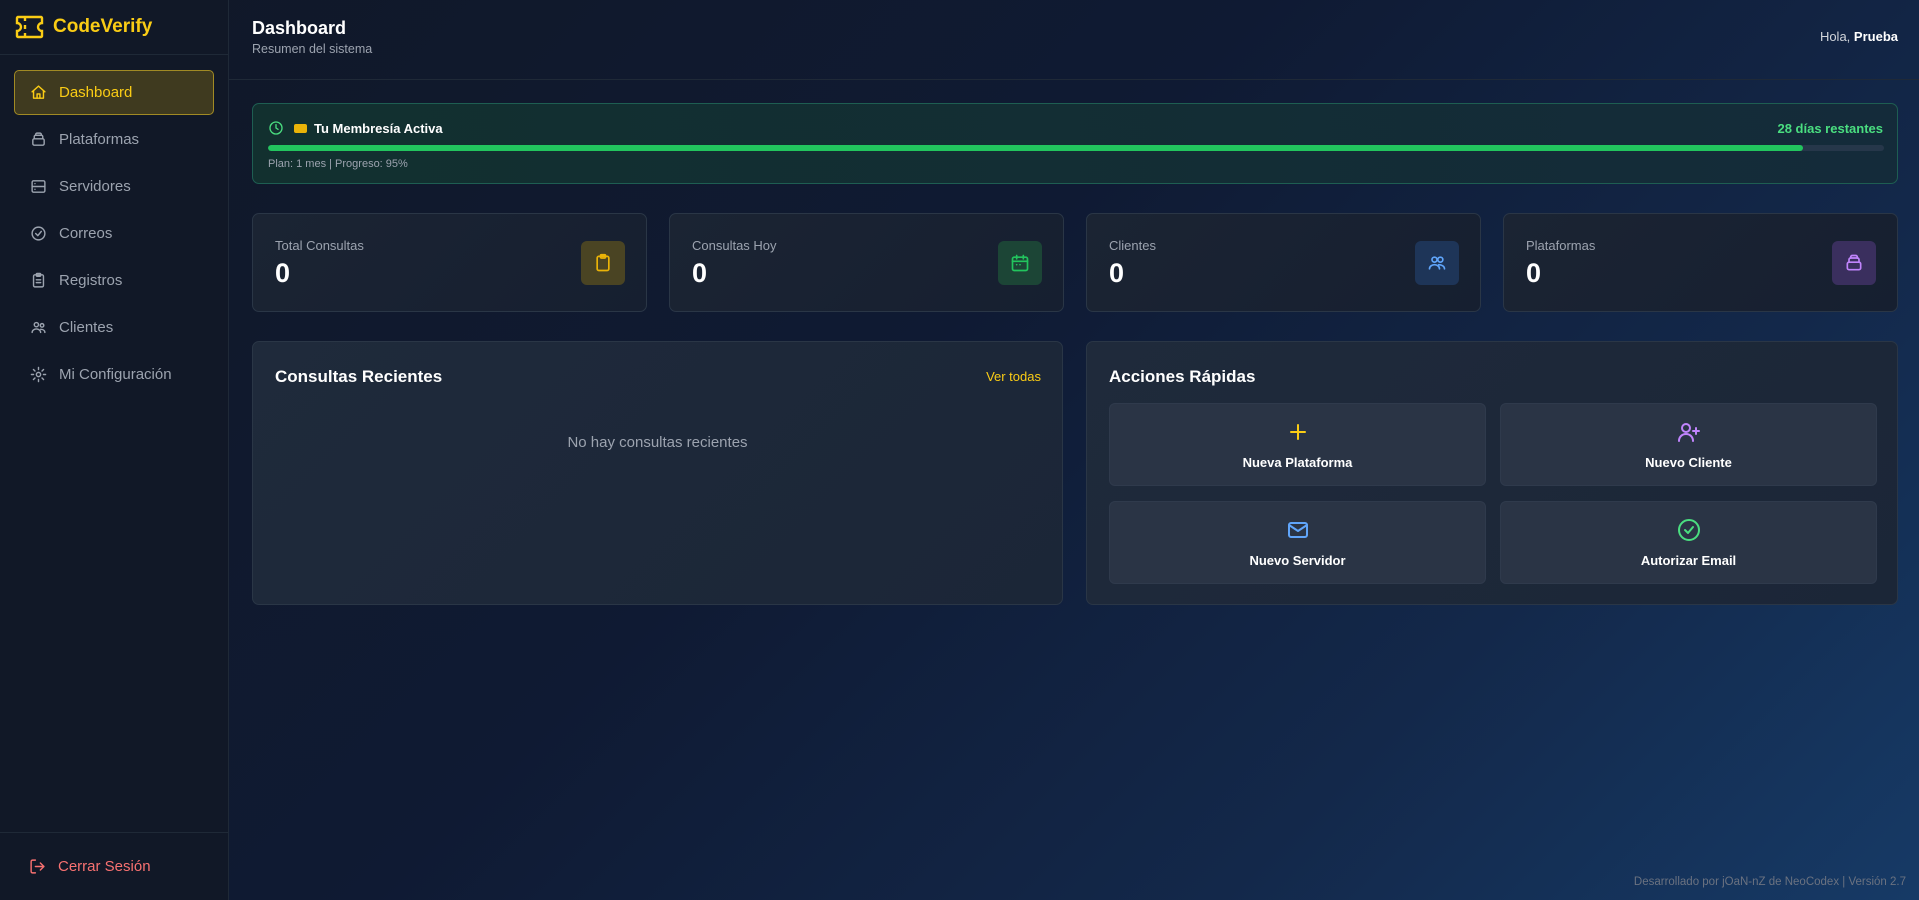  What do you see at coordinates (1688, 462) in the screenshot?
I see `action-label: Nuevo Cliente` at bounding box center [1688, 462].